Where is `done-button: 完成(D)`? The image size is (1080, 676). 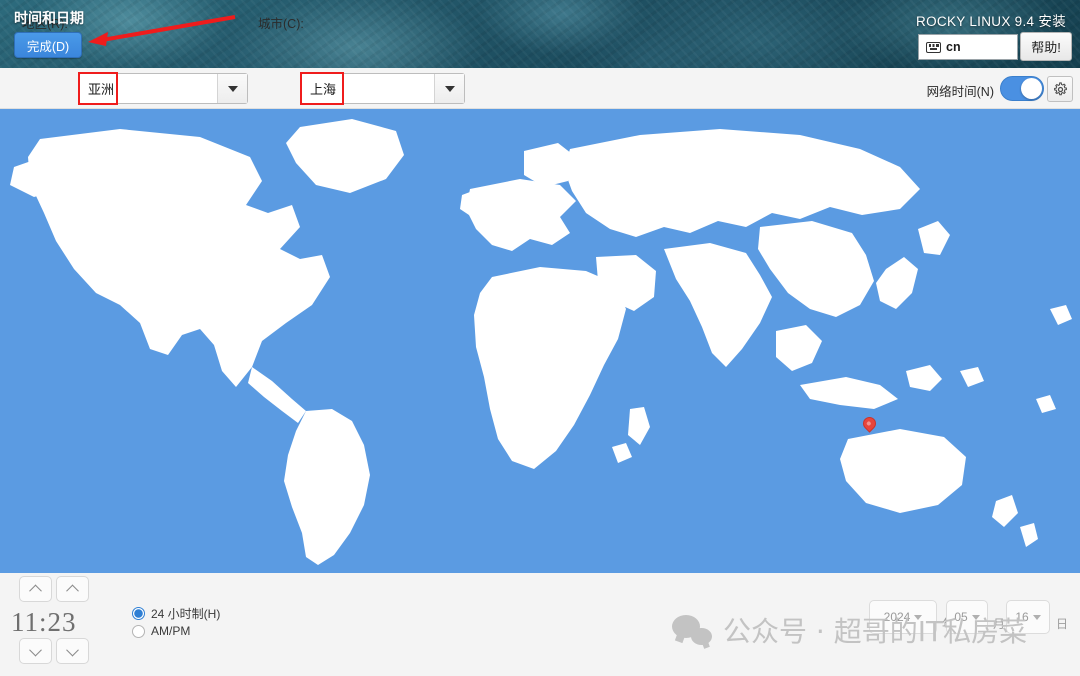 done-button: 完成(D) is located at coordinates (48, 45).